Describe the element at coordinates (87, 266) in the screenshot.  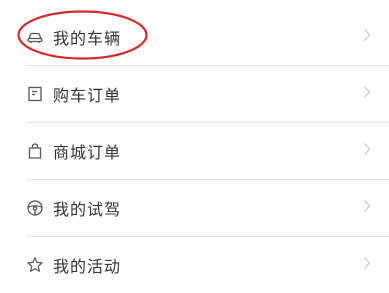
I see `menu-item-label: 我的活动` at that location.